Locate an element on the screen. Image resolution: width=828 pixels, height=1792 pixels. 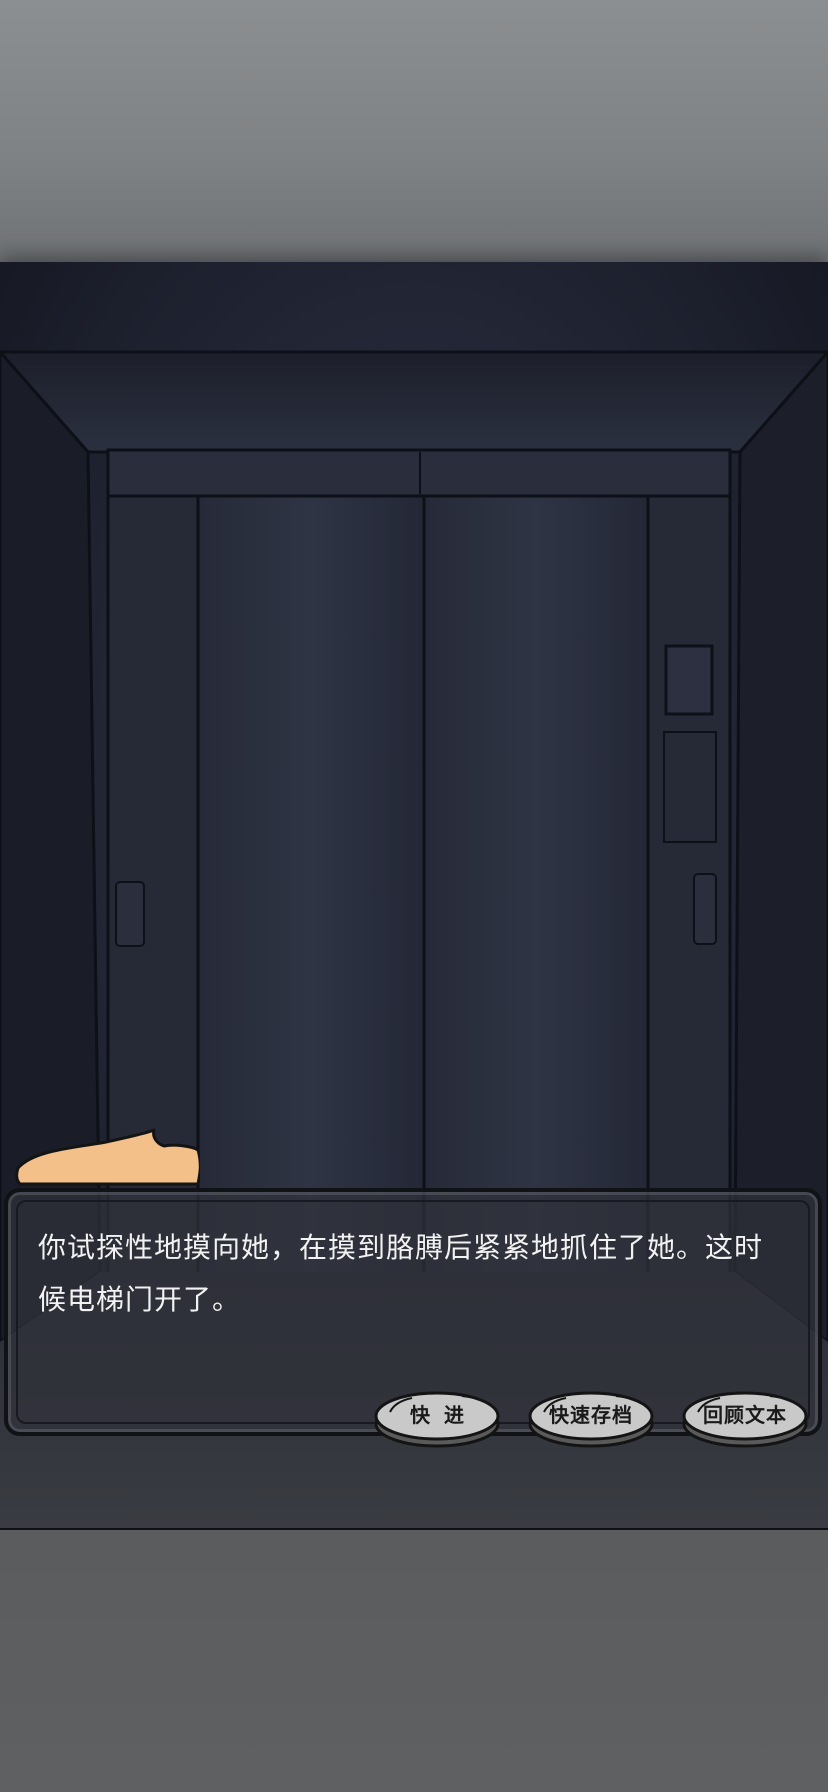
review-text-label: 回顾文本 is located at coordinates (745, 1415).